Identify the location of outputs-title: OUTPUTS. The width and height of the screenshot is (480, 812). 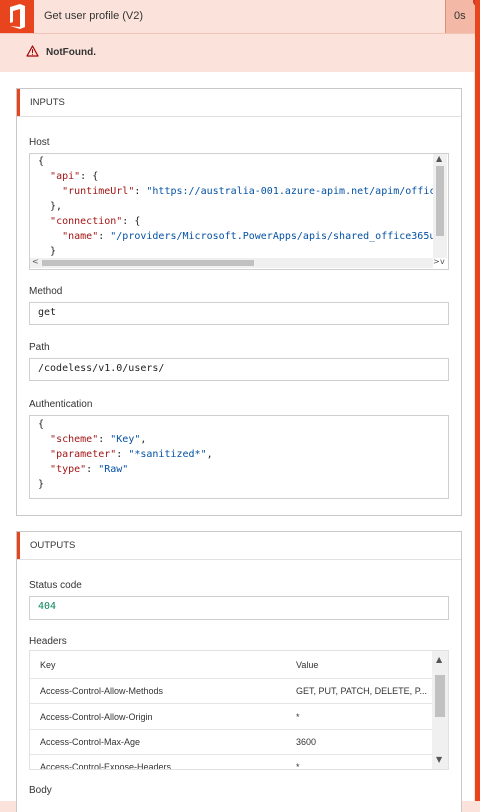
(53, 545).